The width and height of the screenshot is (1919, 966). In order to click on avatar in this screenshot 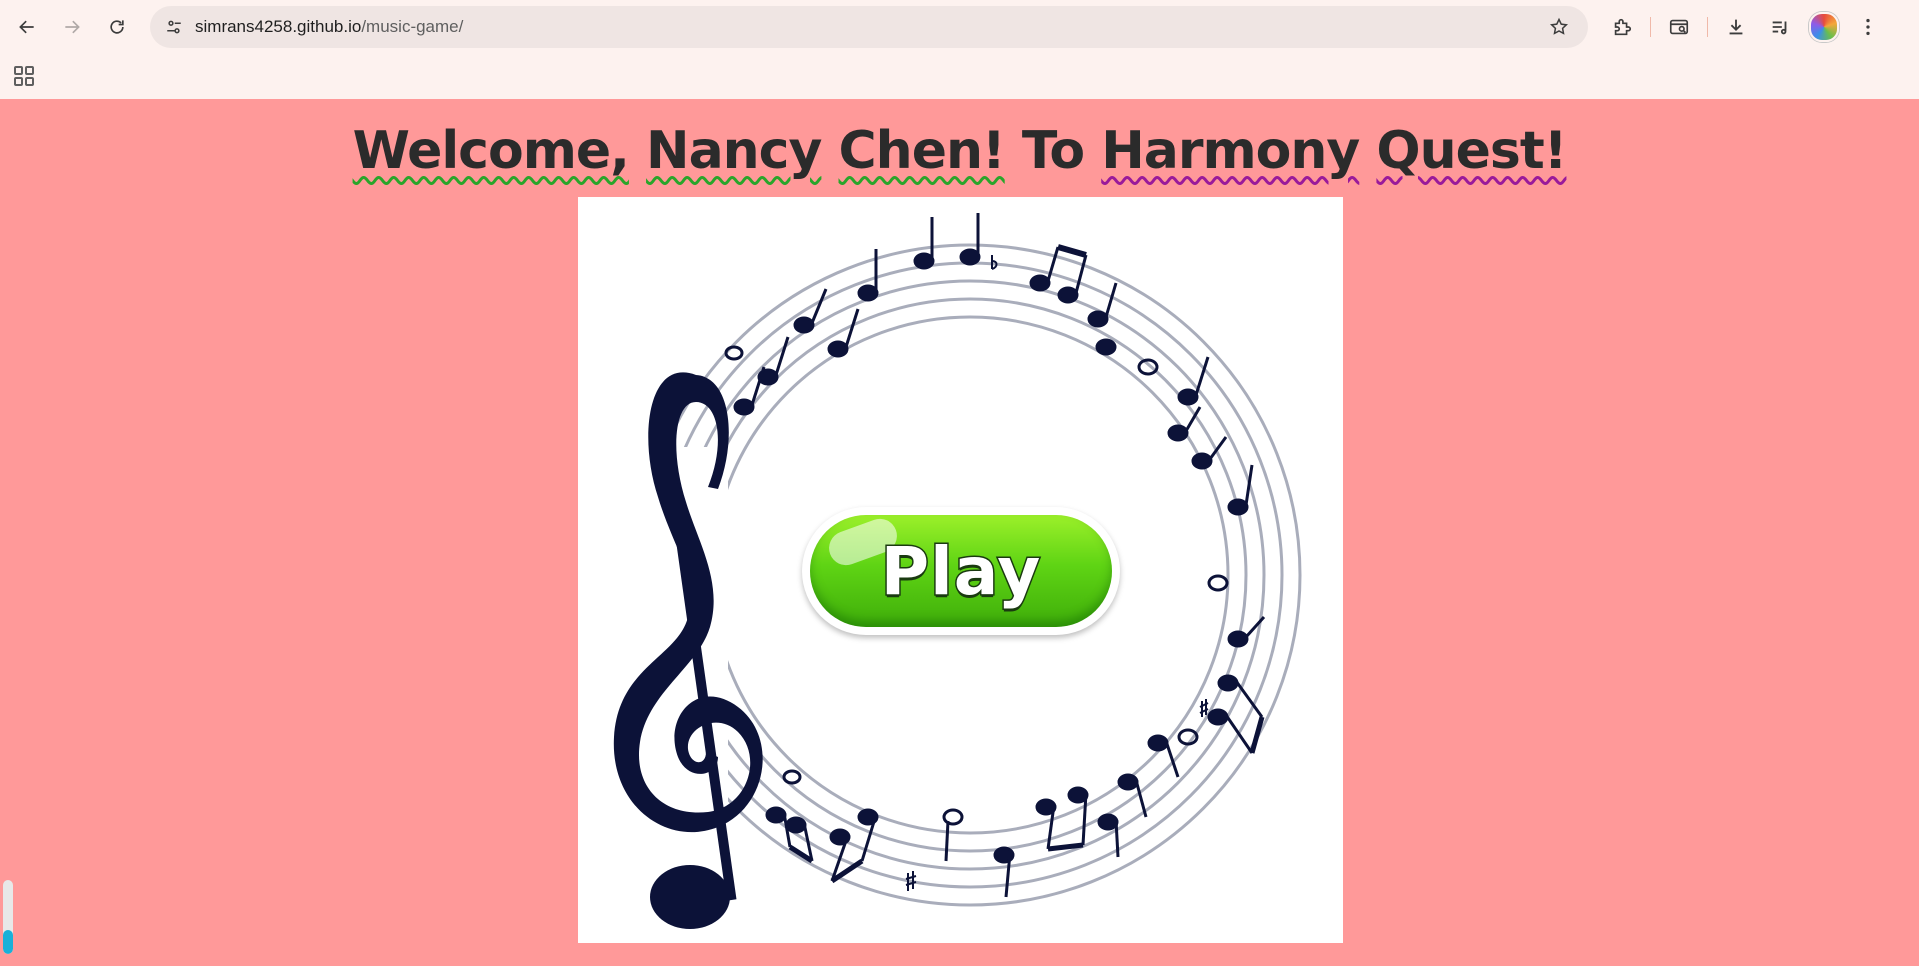, I will do `click(1824, 27)`.